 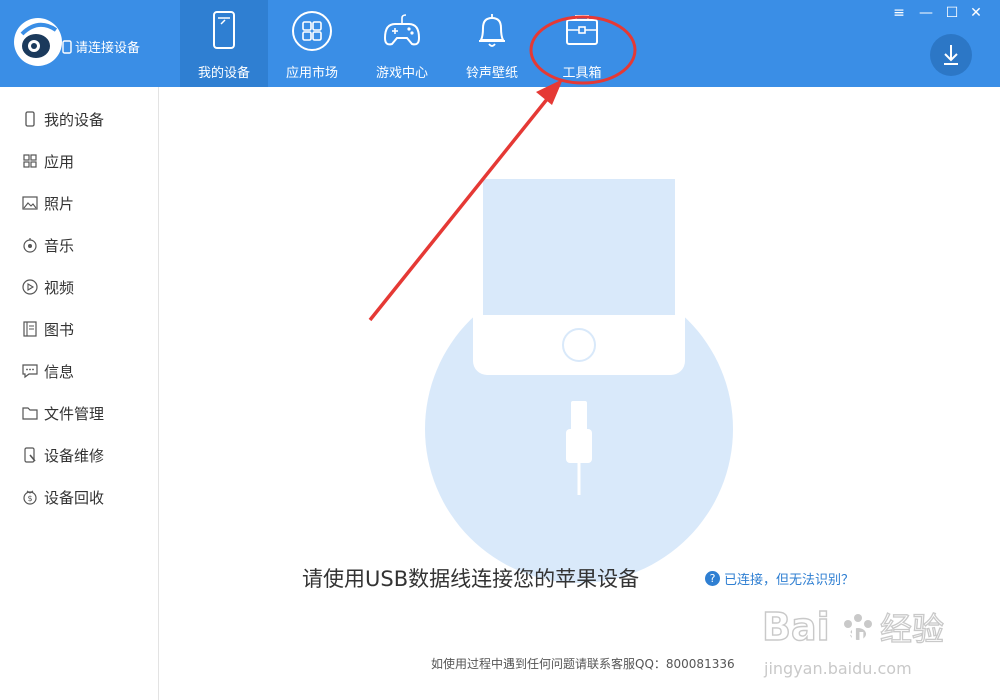 I want to click on sidebar-item-label: 设备维修, so click(x=74, y=455).